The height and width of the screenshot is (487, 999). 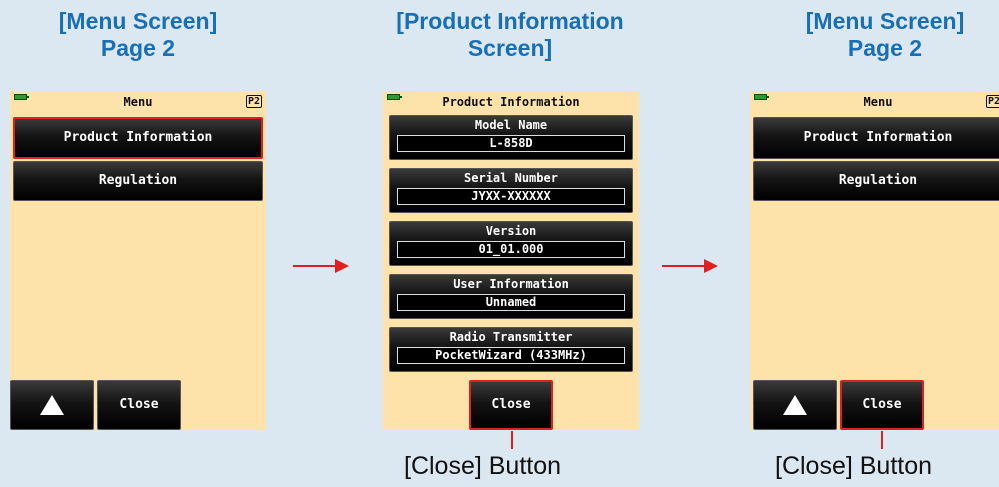 What do you see at coordinates (511, 249) in the screenshot?
I see `version-value: 01_01.000` at bounding box center [511, 249].